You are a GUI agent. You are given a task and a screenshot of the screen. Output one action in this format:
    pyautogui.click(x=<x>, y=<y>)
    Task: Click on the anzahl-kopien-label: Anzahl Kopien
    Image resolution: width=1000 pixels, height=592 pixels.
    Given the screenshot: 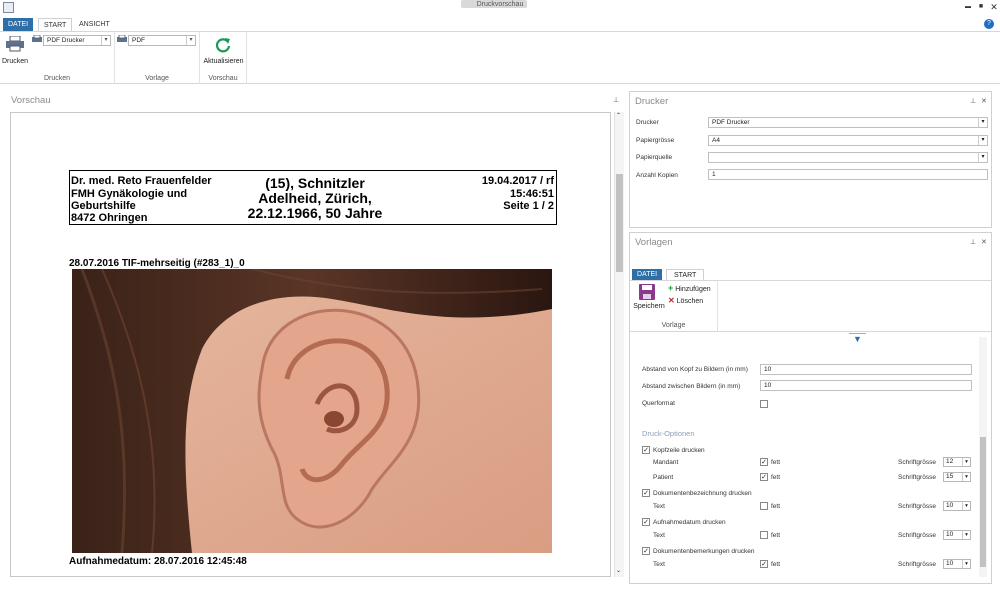 What is the action you would take?
    pyautogui.click(x=657, y=175)
    